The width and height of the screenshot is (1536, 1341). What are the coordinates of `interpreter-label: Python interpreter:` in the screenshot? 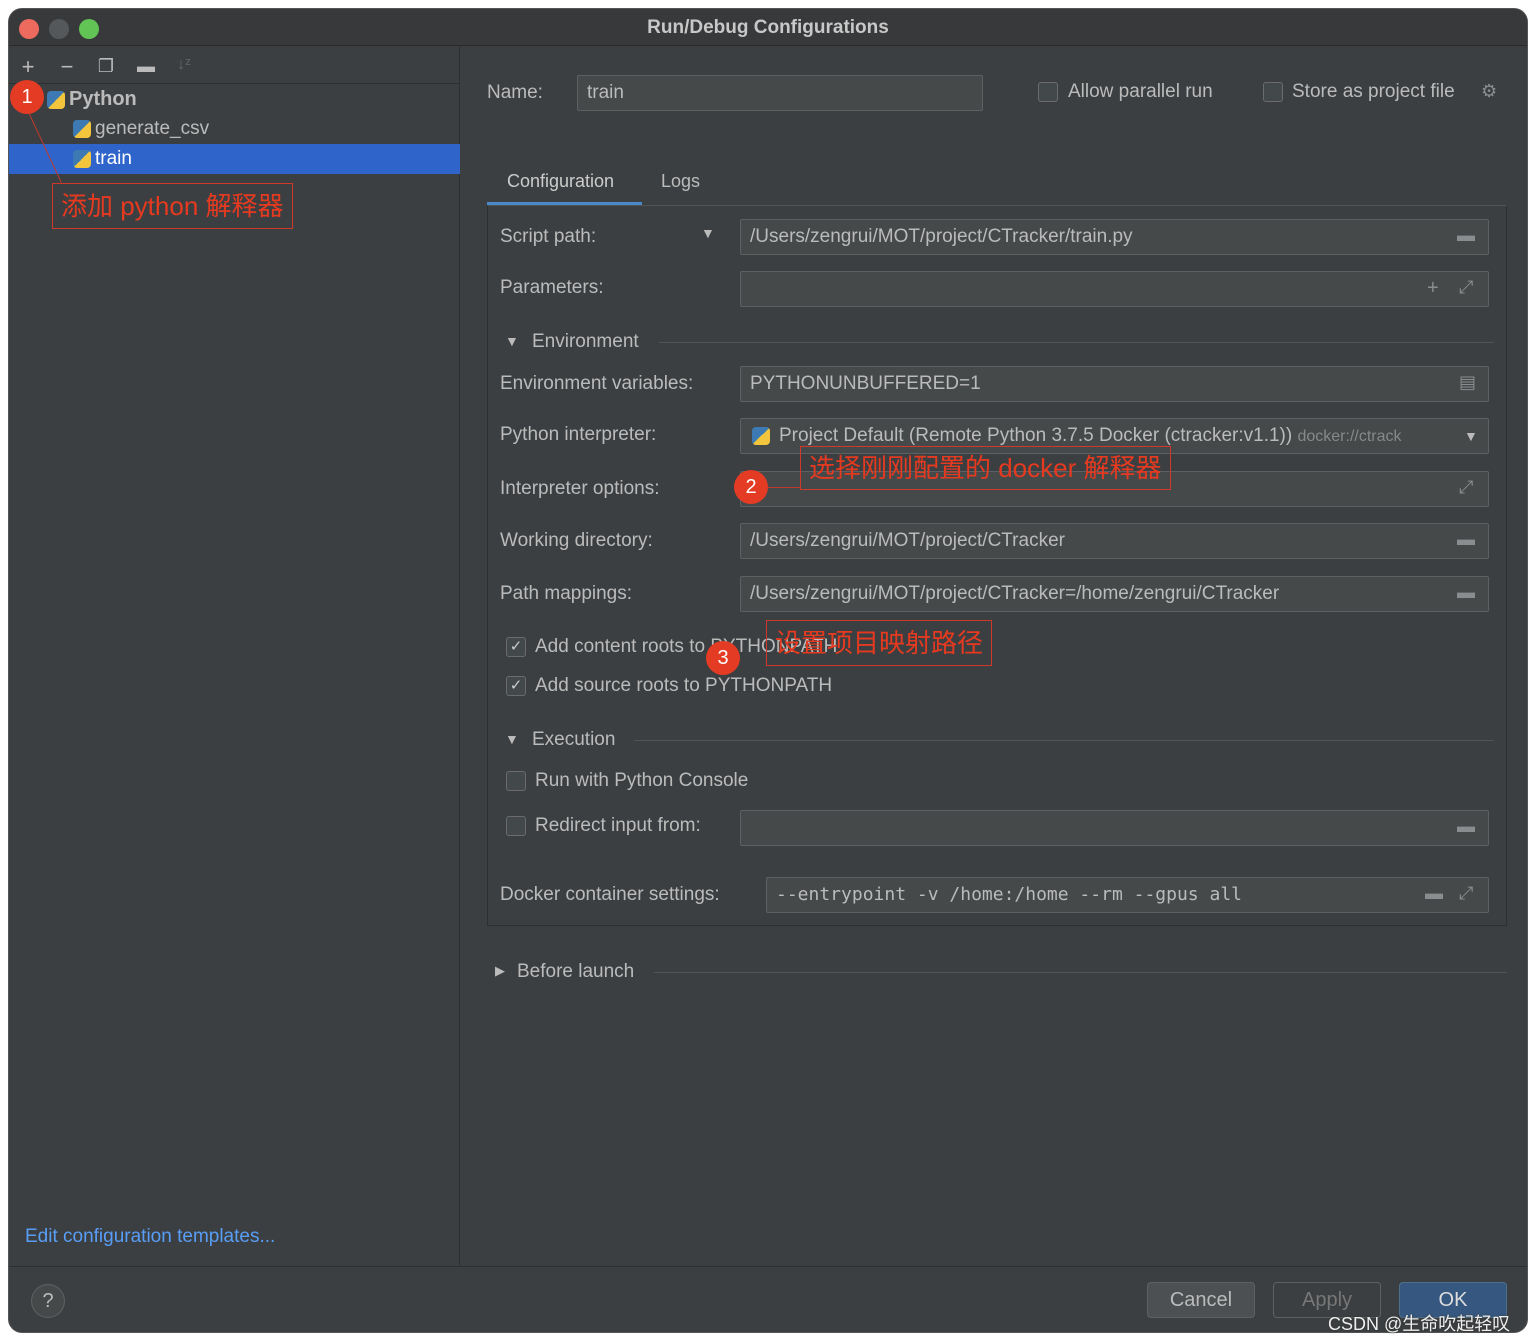 It's located at (578, 434).